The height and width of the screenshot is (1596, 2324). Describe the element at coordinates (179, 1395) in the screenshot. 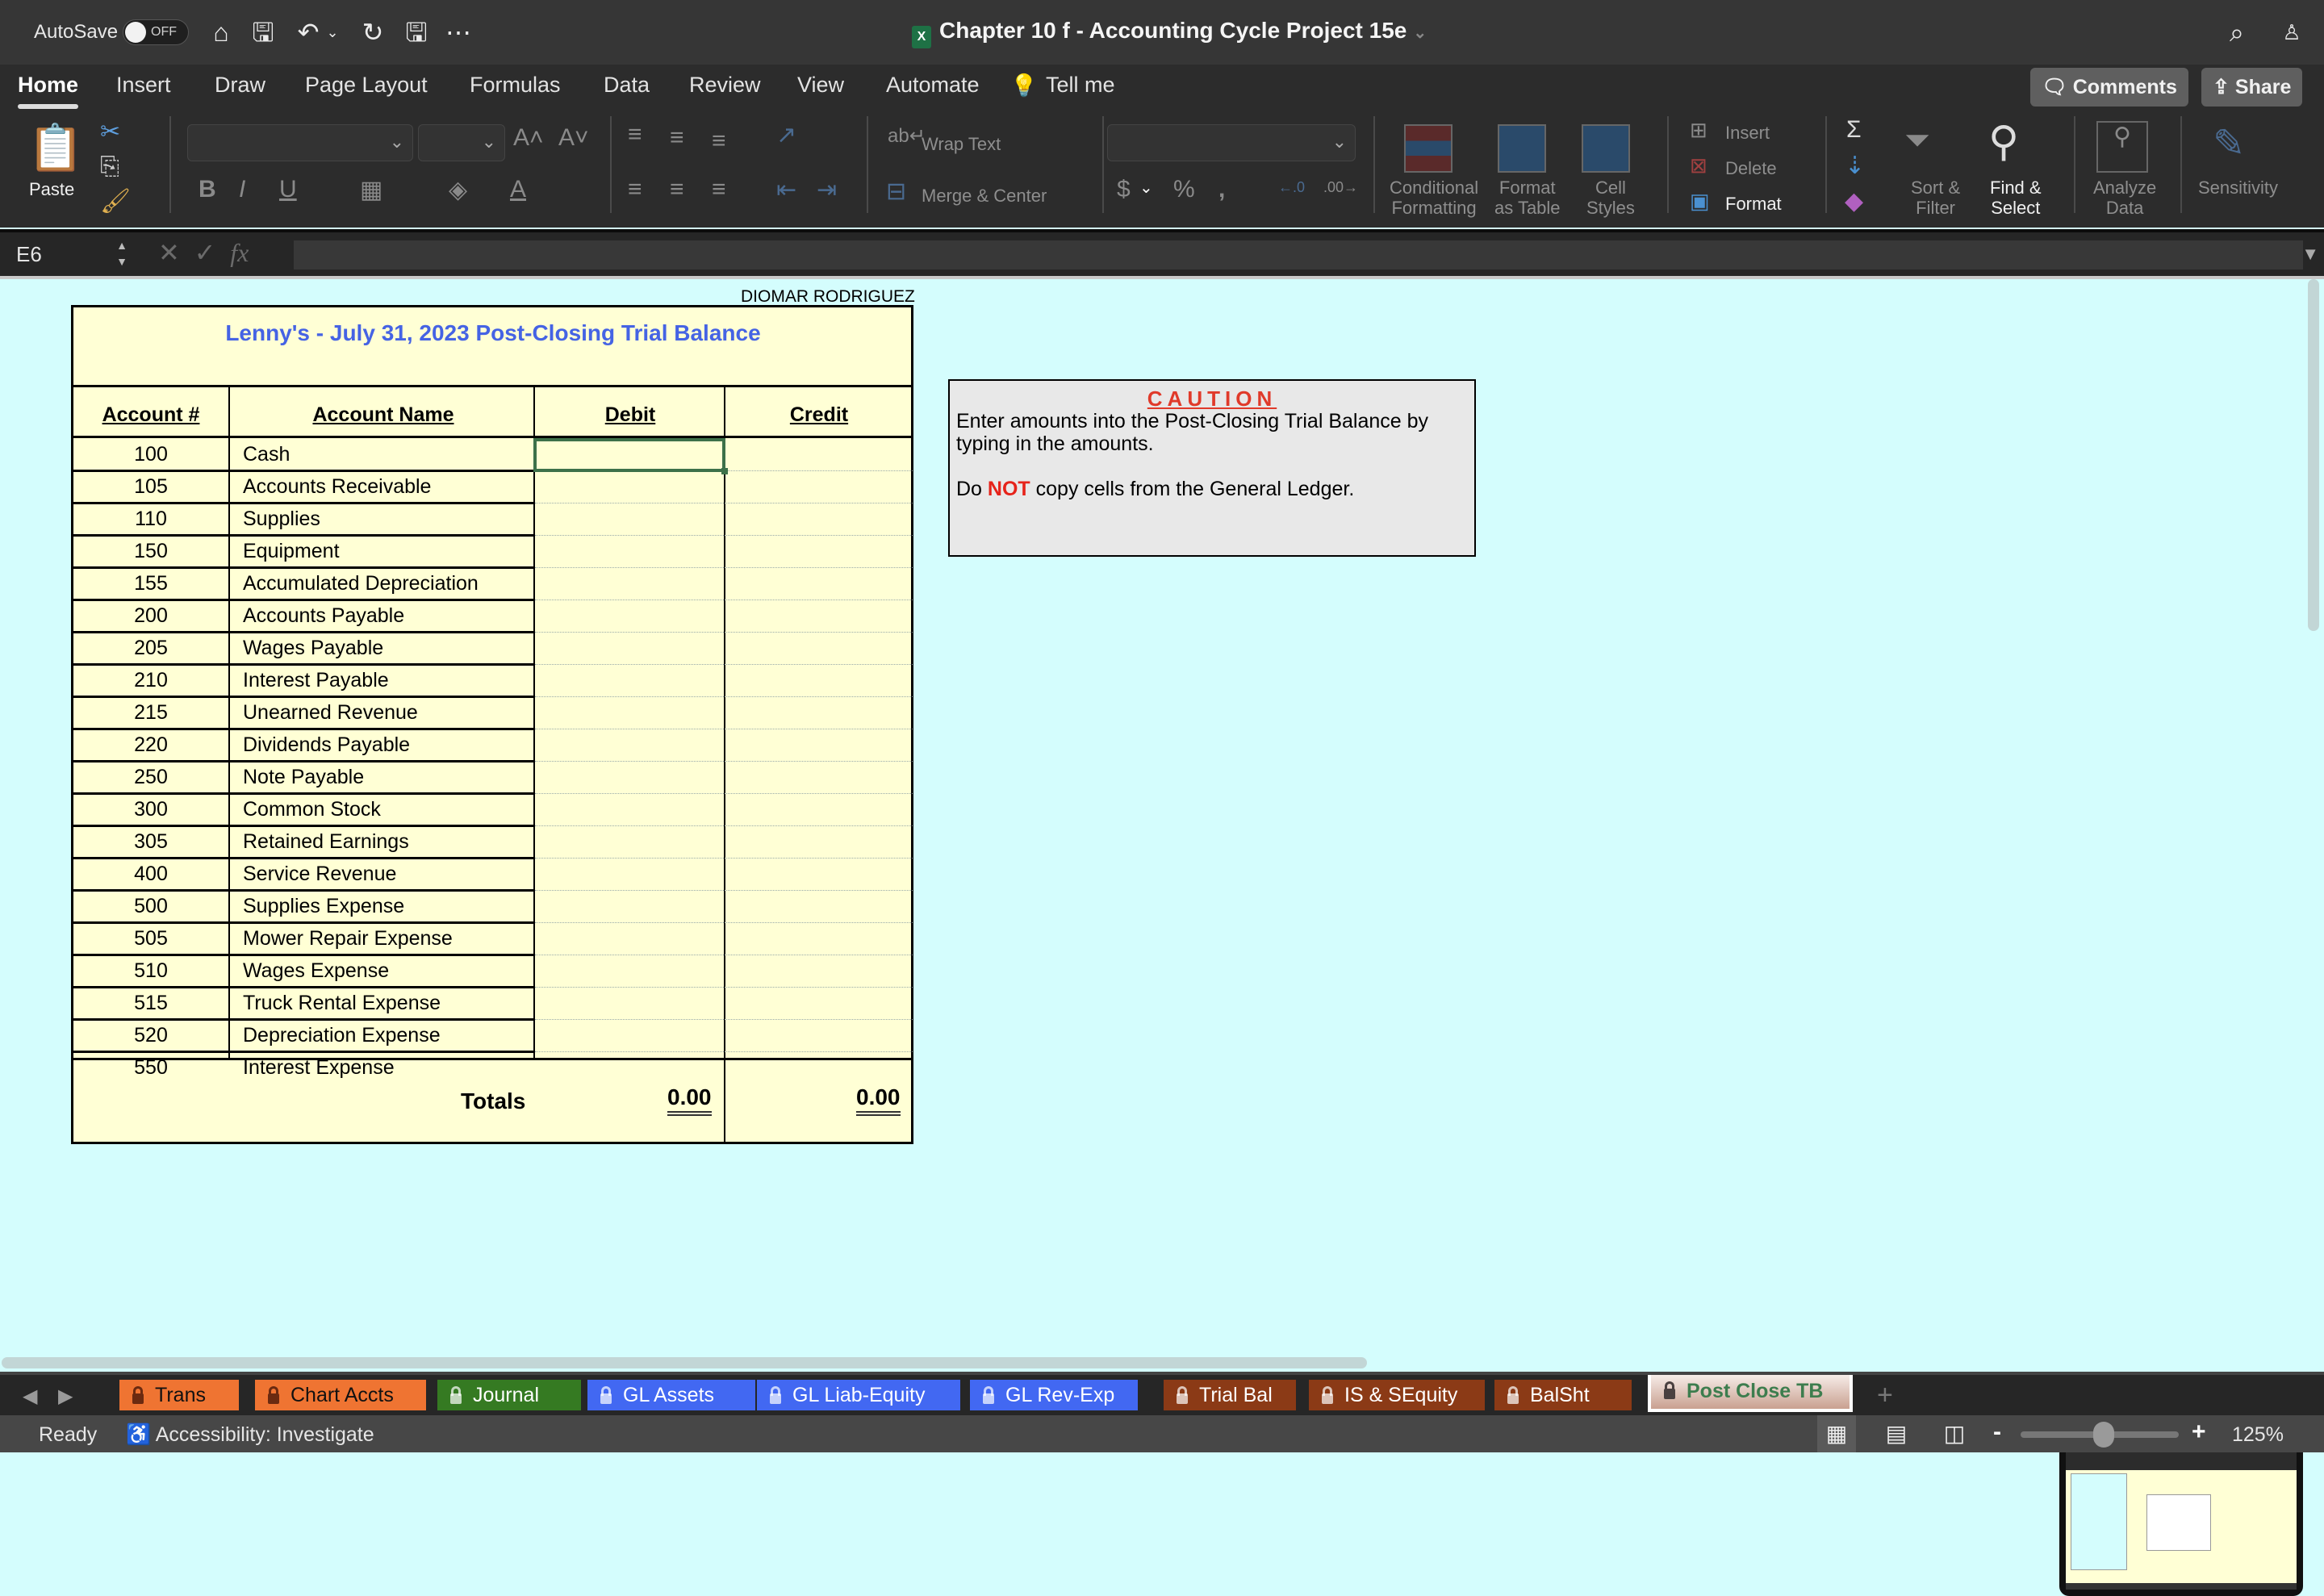

I see `sheet-tab-trans: Trans` at that location.